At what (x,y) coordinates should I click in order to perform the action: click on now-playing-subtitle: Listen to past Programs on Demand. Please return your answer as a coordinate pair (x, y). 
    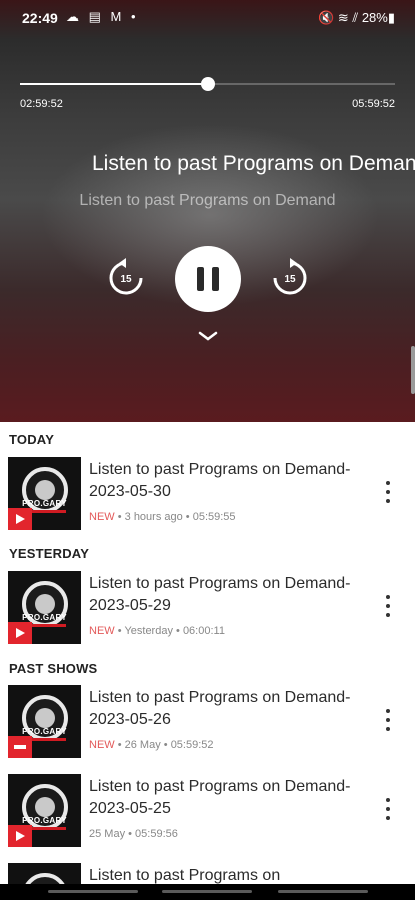
    Looking at the image, I should click on (207, 200).